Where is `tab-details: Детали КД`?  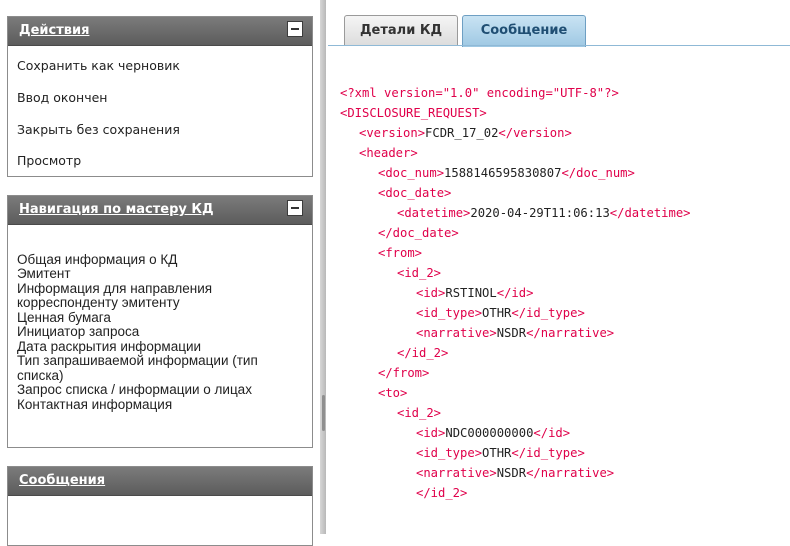 tab-details: Детали КД is located at coordinates (401, 30).